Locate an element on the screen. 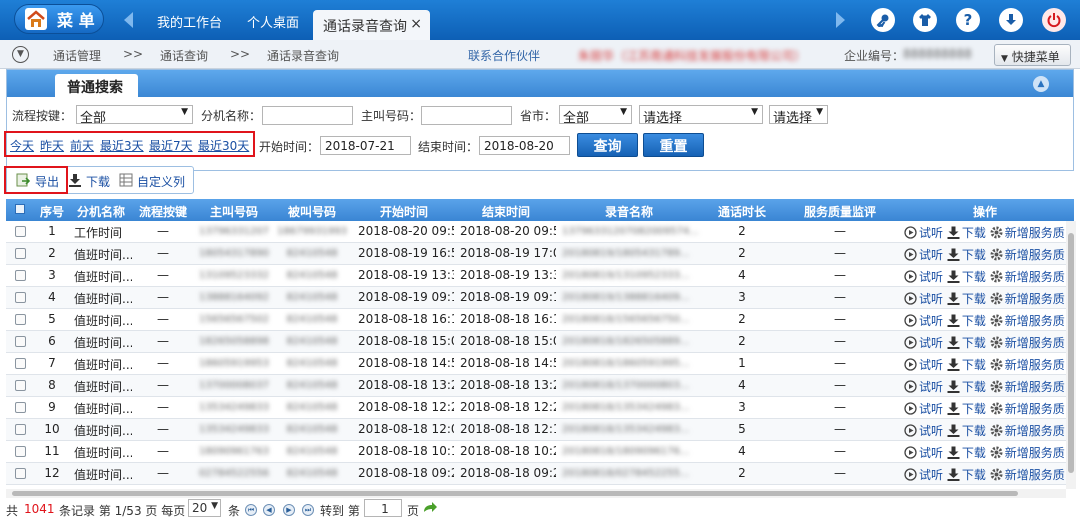 The height and width of the screenshot is (521, 1080). tab-call-recording-query: 通话录音查询 × is located at coordinates (371, 25).